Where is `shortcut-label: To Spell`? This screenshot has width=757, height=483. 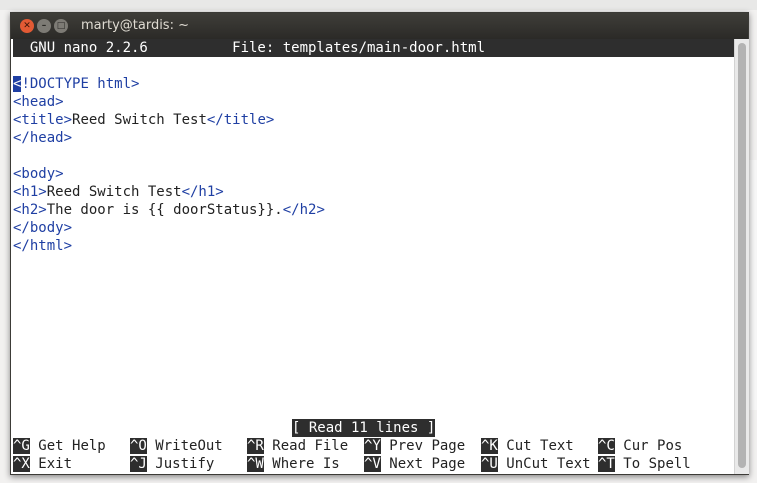 shortcut-label: To Spell is located at coordinates (657, 464).